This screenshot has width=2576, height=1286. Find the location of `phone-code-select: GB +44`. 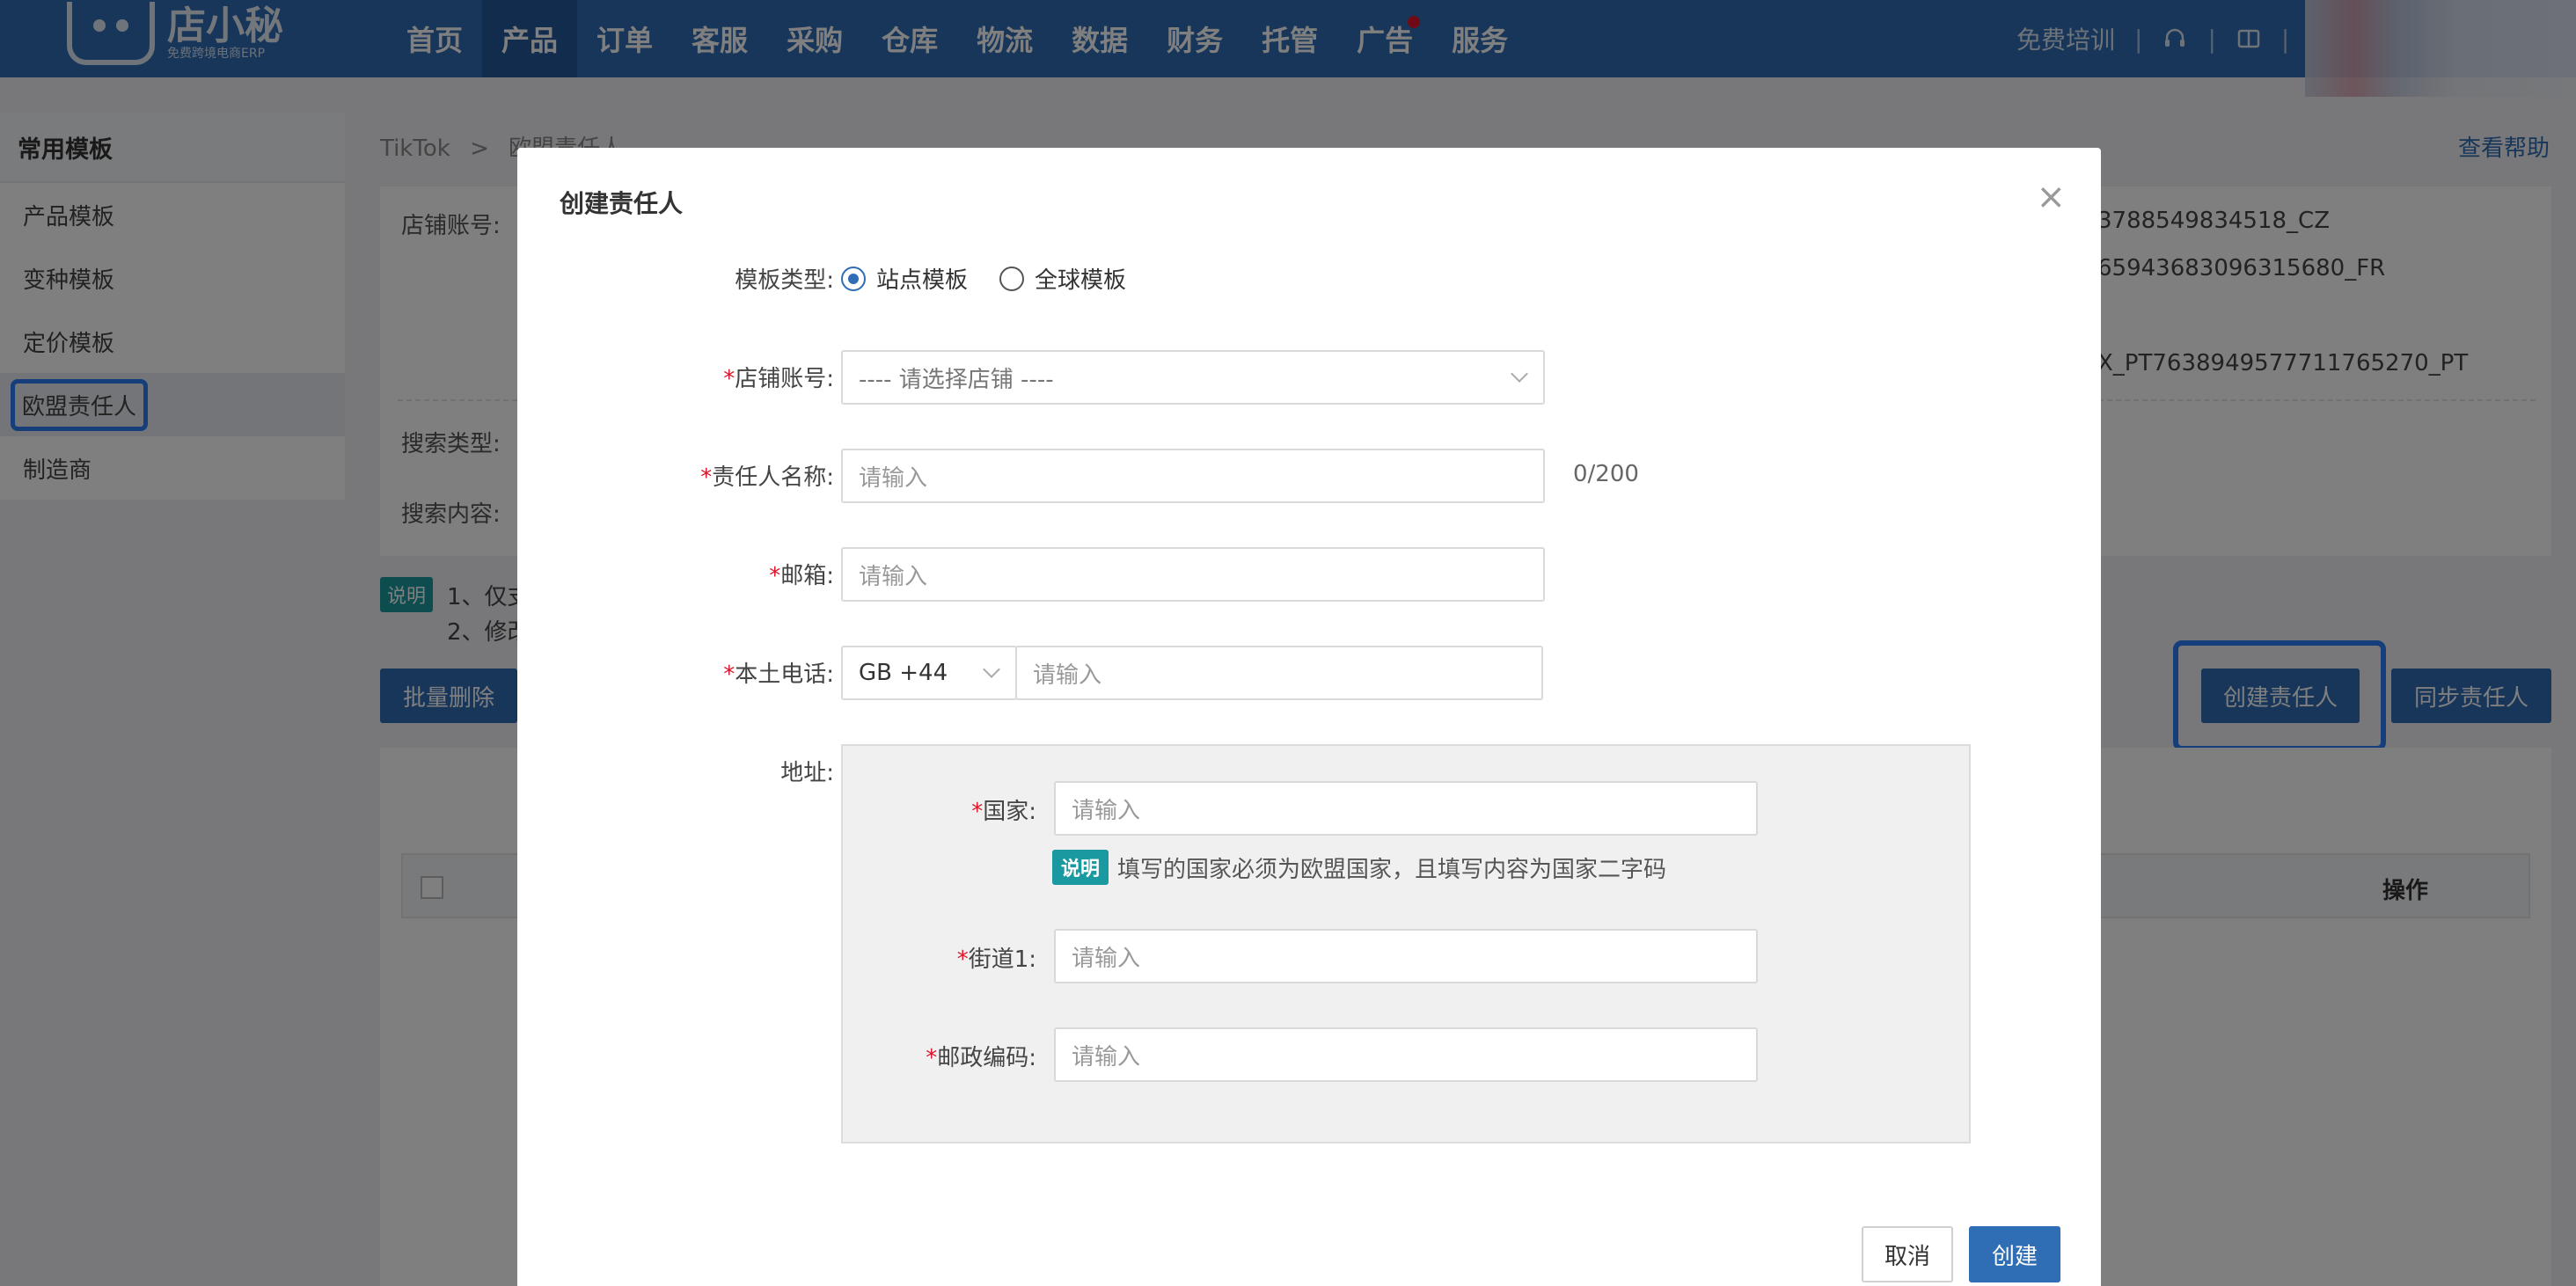

phone-code-select: GB +44 is located at coordinates (929, 673).